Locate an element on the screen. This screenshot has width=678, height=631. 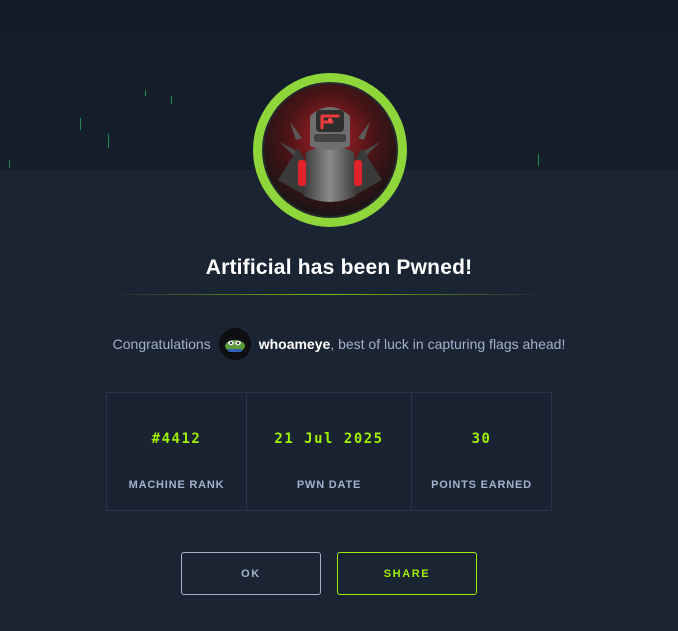
congrats-prefix: Congratulations is located at coordinates (161, 344).